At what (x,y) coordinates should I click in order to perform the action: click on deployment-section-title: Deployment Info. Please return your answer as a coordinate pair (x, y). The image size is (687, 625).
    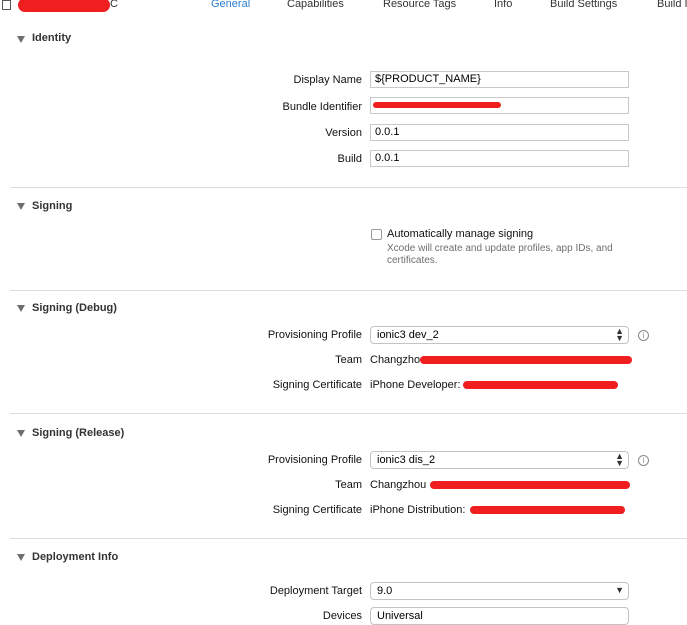
    Looking at the image, I should click on (75, 557).